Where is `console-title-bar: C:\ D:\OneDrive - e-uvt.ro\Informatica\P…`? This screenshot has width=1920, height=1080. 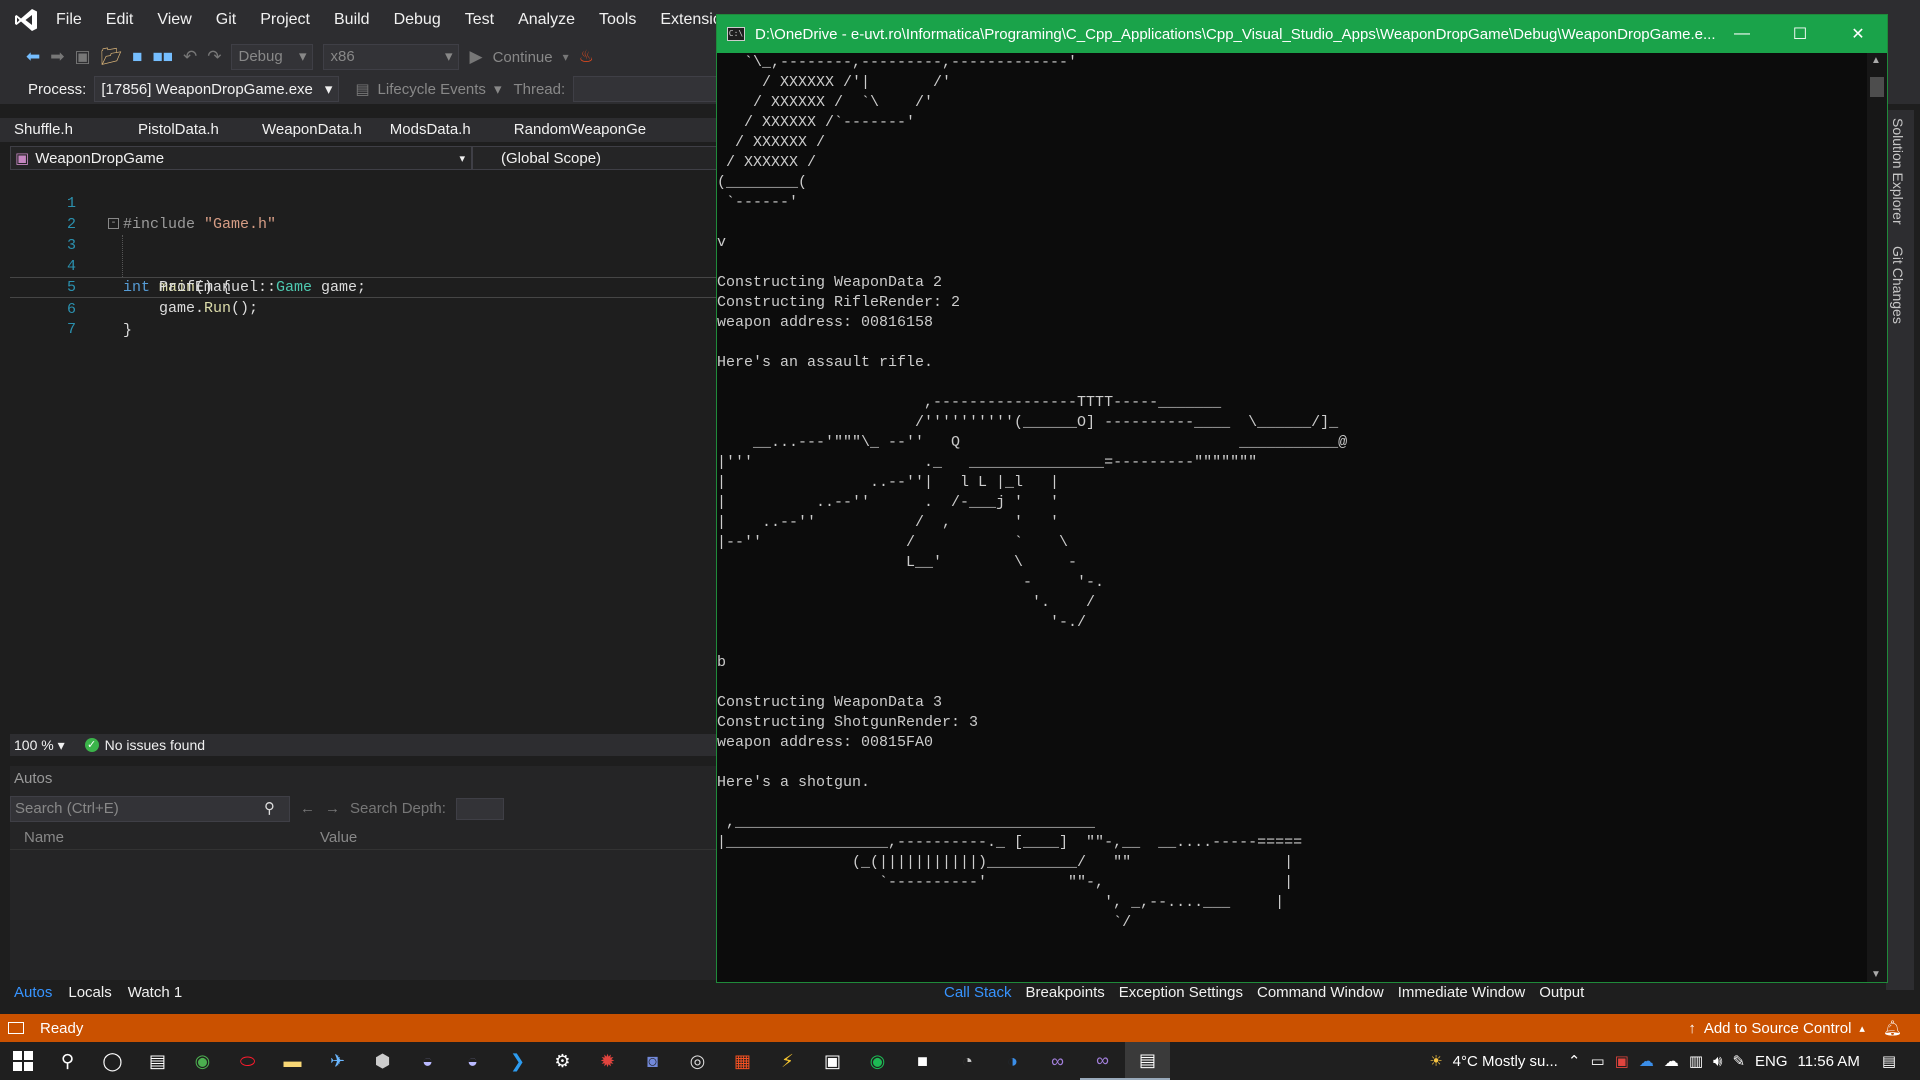 console-title-bar: C:\ D:\OneDrive - e-uvt.ro\Informatica\P… is located at coordinates (1302, 34).